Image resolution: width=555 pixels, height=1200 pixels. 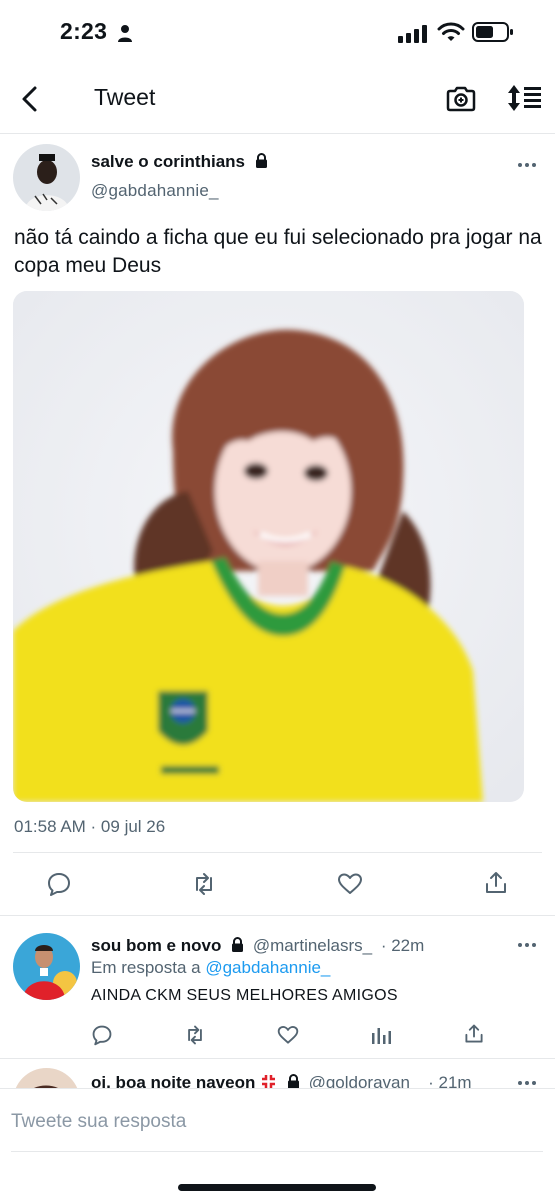 What do you see at coordinates (267, 967) in the screenshot?
I see `reply-to-handle-link: @gabdahannie_` at bounding box center [267, 967].